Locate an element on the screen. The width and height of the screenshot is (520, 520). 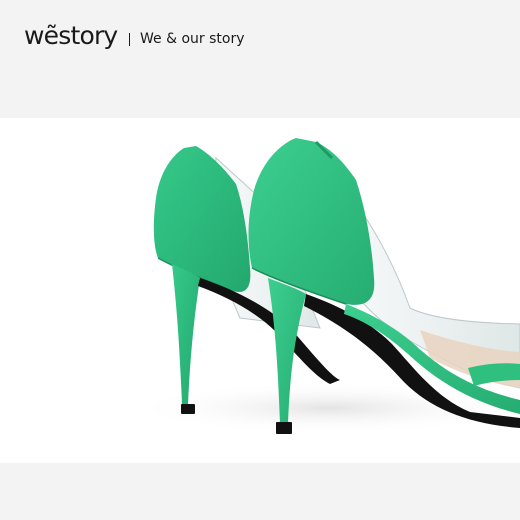
back-shoe-counter is located at coordinates (202, 219).